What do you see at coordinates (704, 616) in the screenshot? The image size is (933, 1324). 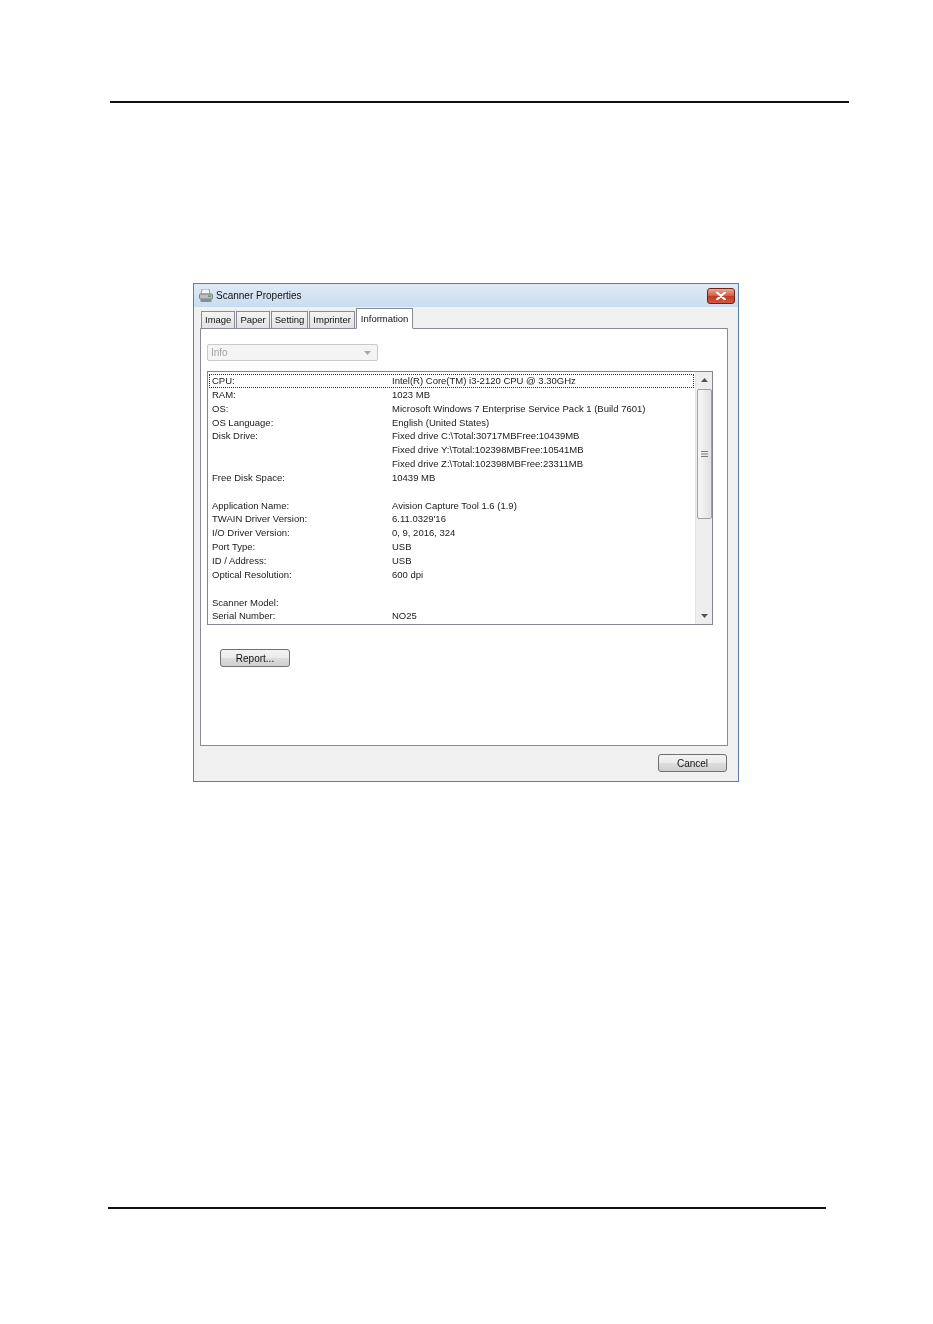 I see `scroll-down-icon` at bounding box center [704, 616].